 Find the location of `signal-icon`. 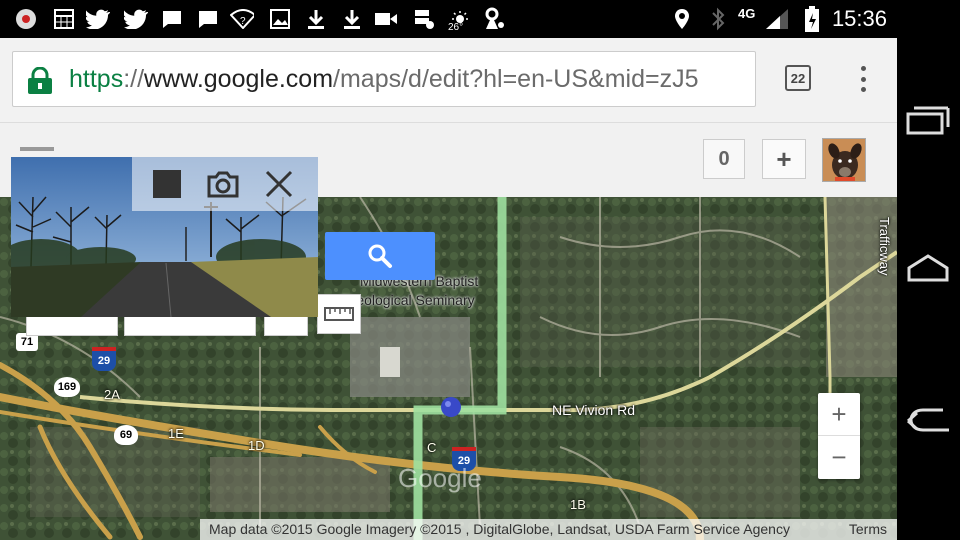

signal-icon is located at coordinates (776, 19).